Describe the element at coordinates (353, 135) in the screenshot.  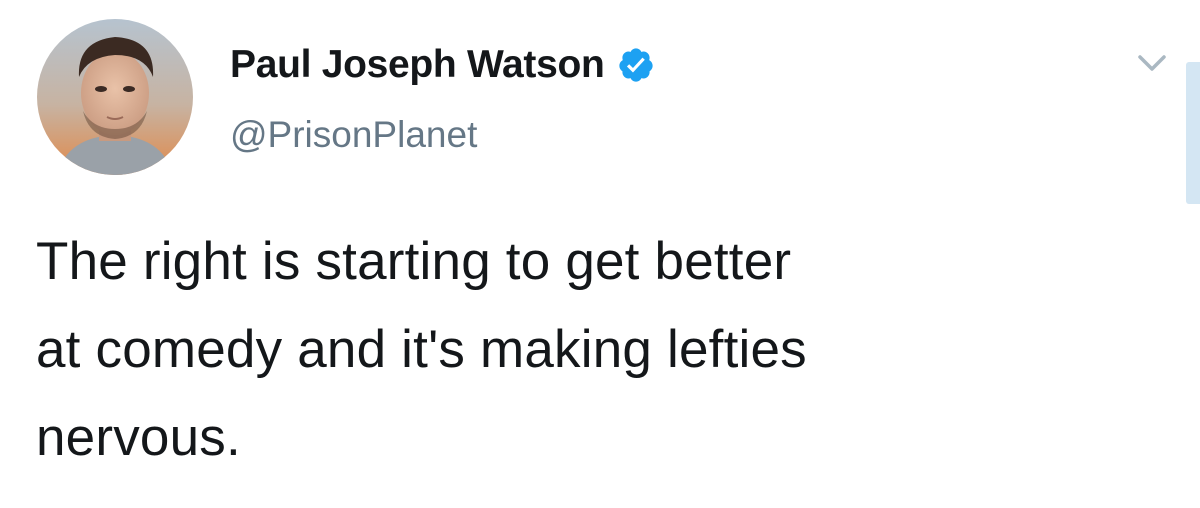
I see `author-handle: @PrisonPlanet` at that location.